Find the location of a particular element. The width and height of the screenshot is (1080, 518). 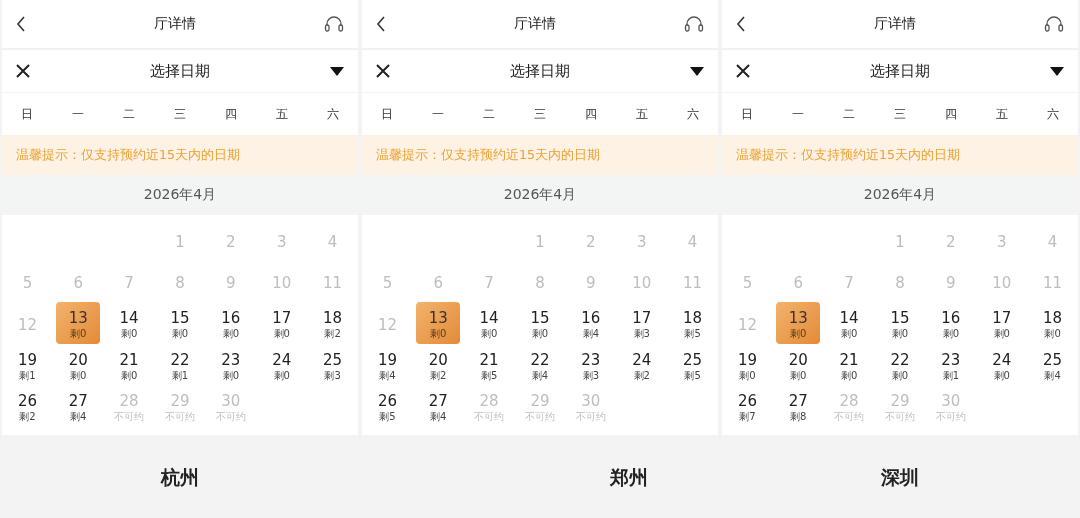

calendar-day: 18 剩5 is located at coordinates (692, 323).